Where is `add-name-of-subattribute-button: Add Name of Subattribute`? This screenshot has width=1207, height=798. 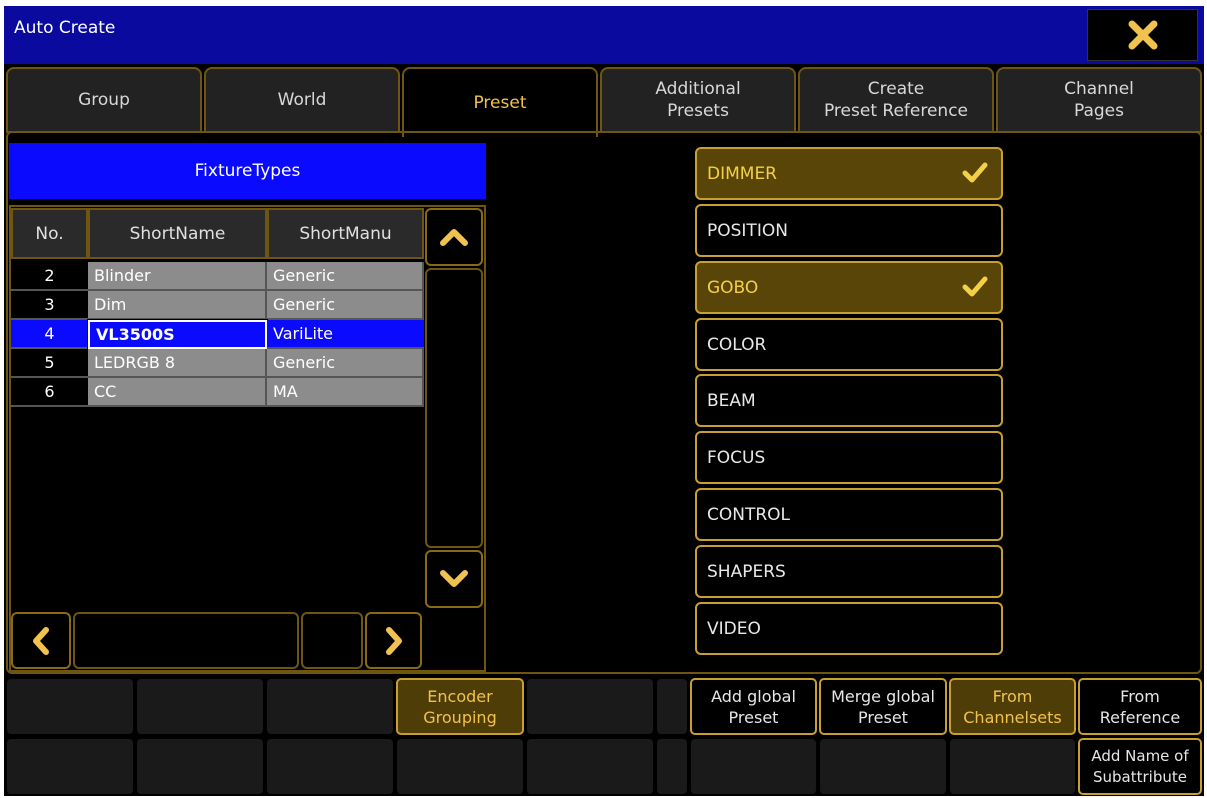
add-name-of-subattribute-button: Add Name of Subattribute is located at coordinates (1140, 766).